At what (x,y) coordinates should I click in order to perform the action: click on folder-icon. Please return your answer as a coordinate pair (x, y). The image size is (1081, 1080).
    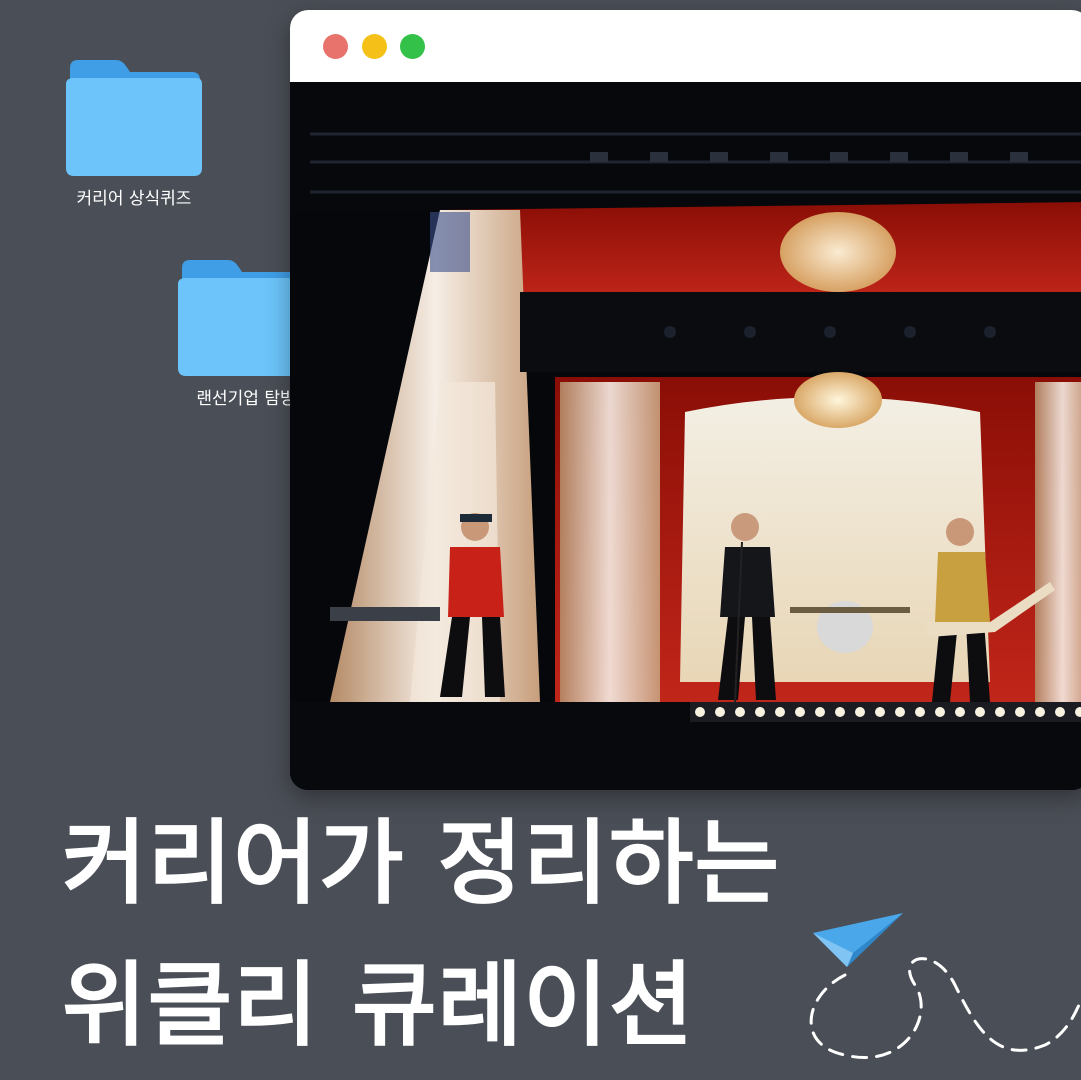
    Looking at the image, I should click on (134, 118).